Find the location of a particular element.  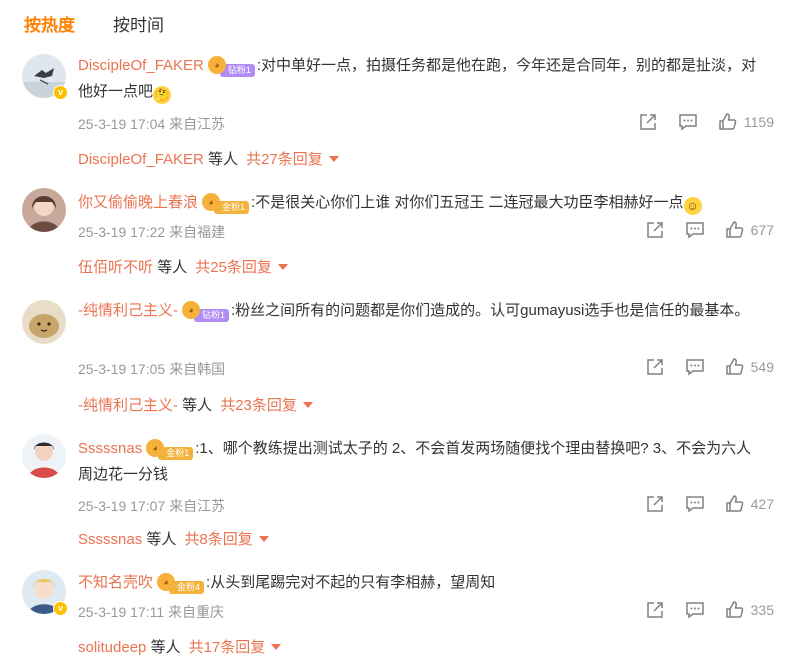

reply-summary: -纯情利己主义- 等人 共23条回复 is located at coordinates (195, 404).